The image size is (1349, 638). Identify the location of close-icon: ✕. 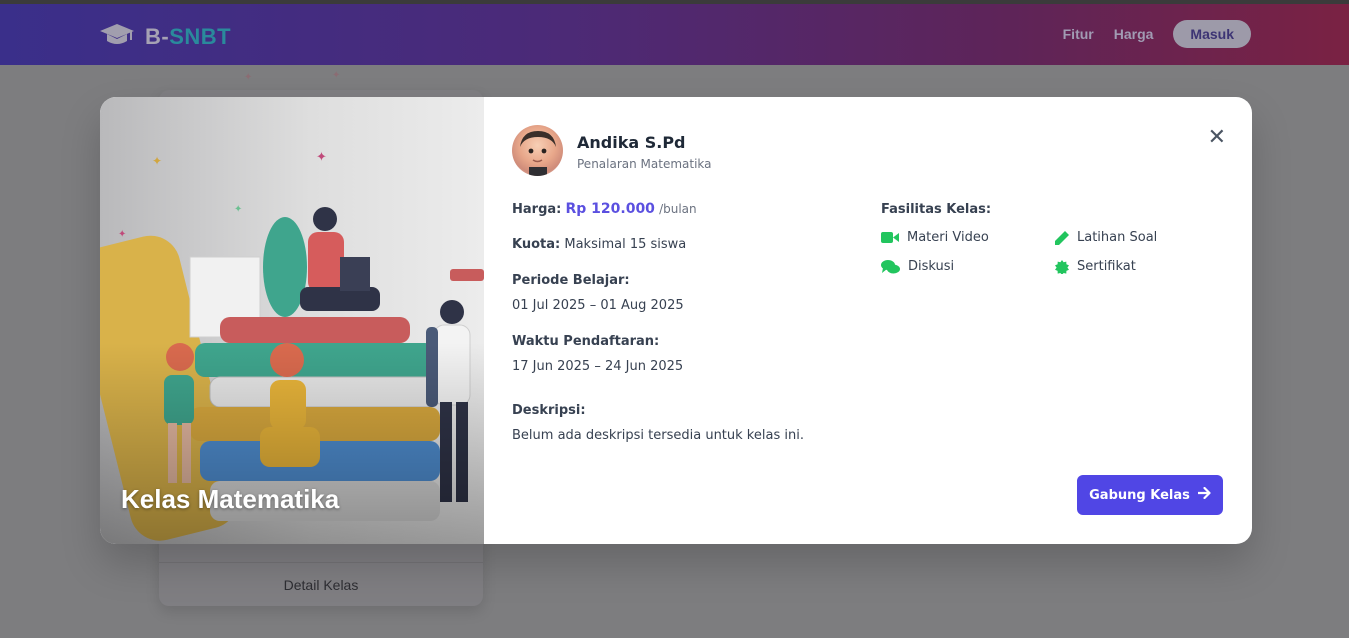
(1217, 138).